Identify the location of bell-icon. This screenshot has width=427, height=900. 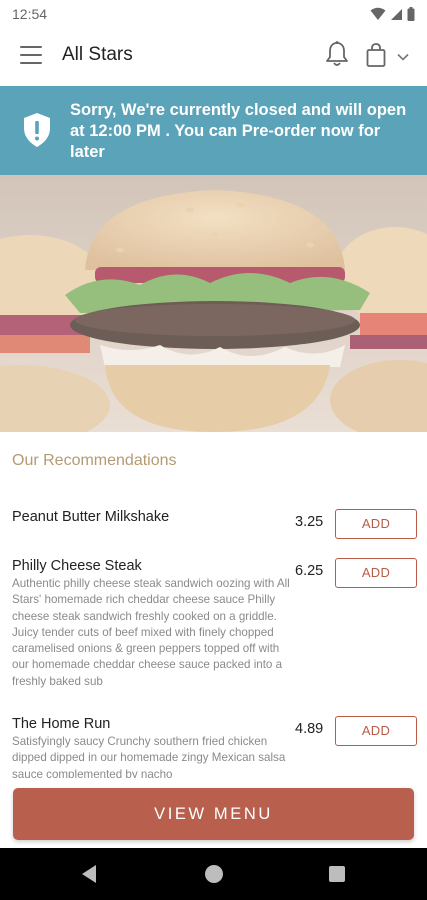
(337, 53).